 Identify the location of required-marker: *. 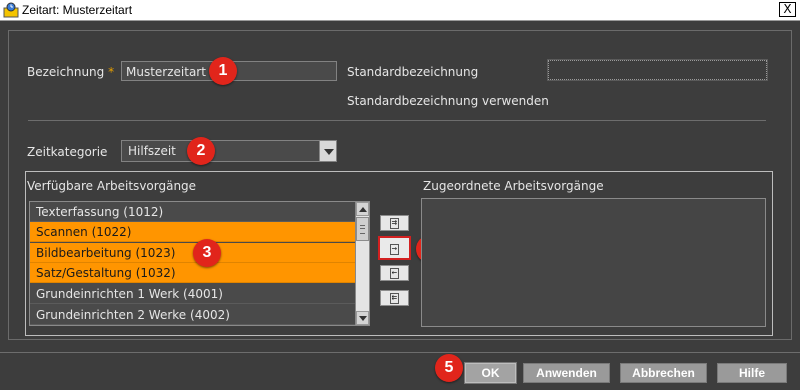
(111, 72).